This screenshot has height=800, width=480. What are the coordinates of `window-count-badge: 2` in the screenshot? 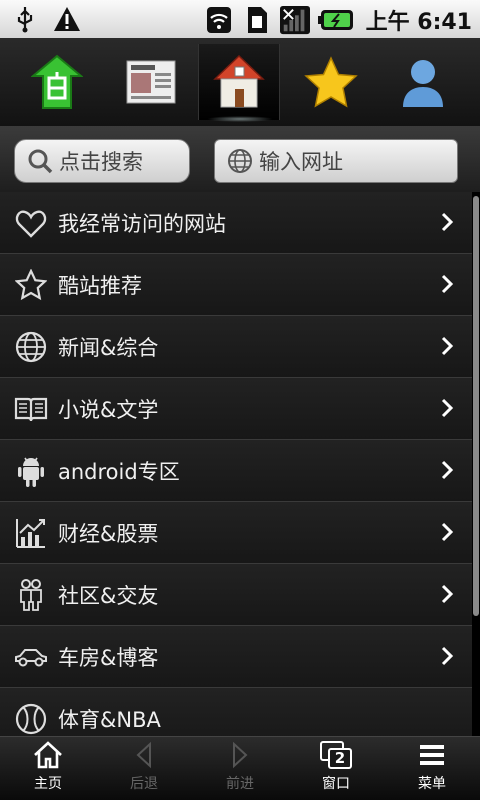 It's located at (340, 758).